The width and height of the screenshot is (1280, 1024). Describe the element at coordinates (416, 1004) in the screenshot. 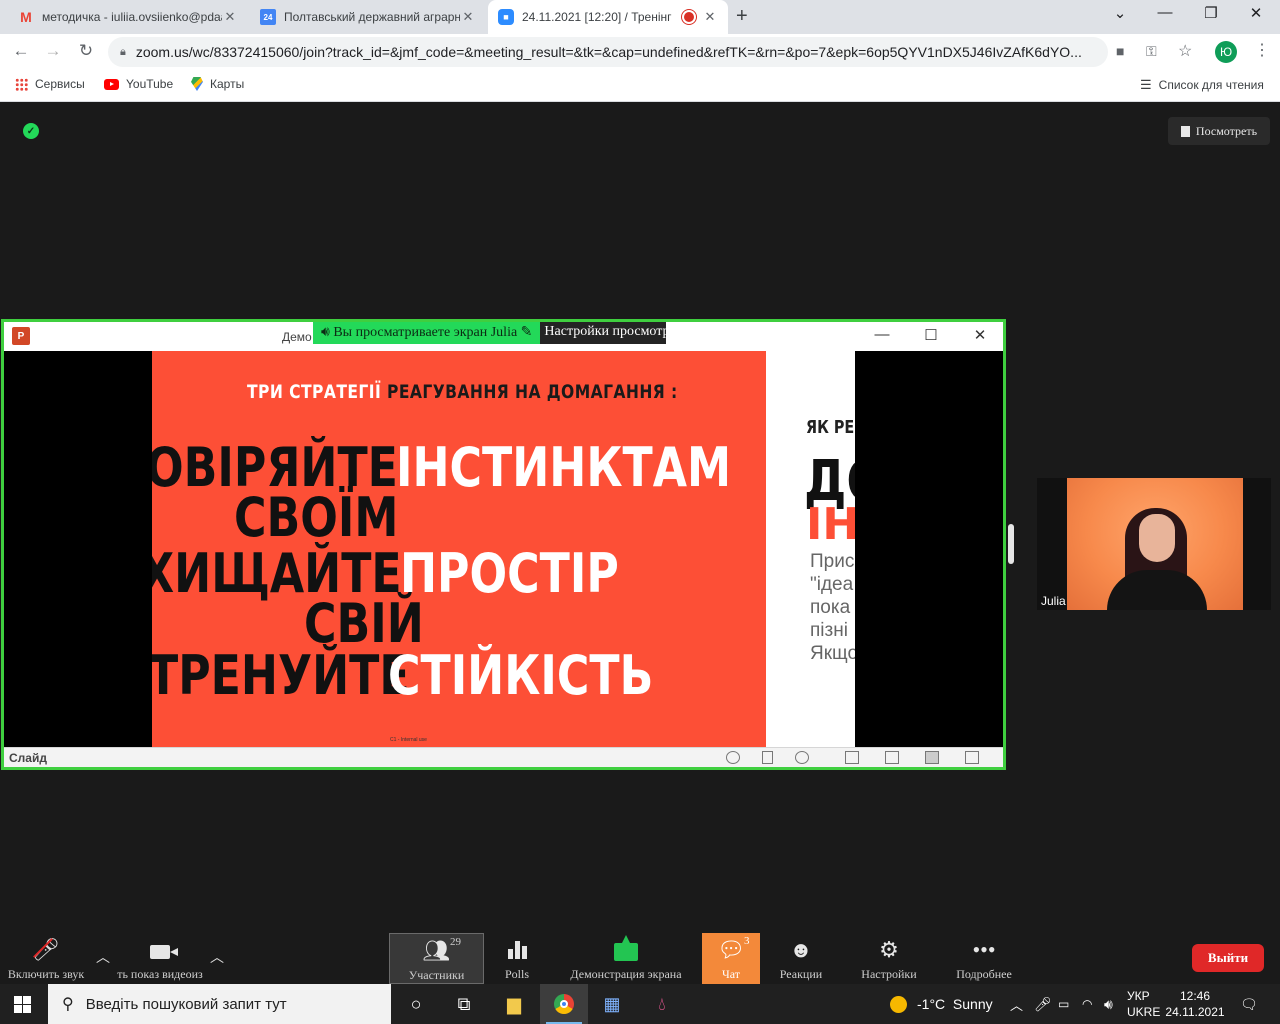

I see `cortana-icon: ○` at that location.